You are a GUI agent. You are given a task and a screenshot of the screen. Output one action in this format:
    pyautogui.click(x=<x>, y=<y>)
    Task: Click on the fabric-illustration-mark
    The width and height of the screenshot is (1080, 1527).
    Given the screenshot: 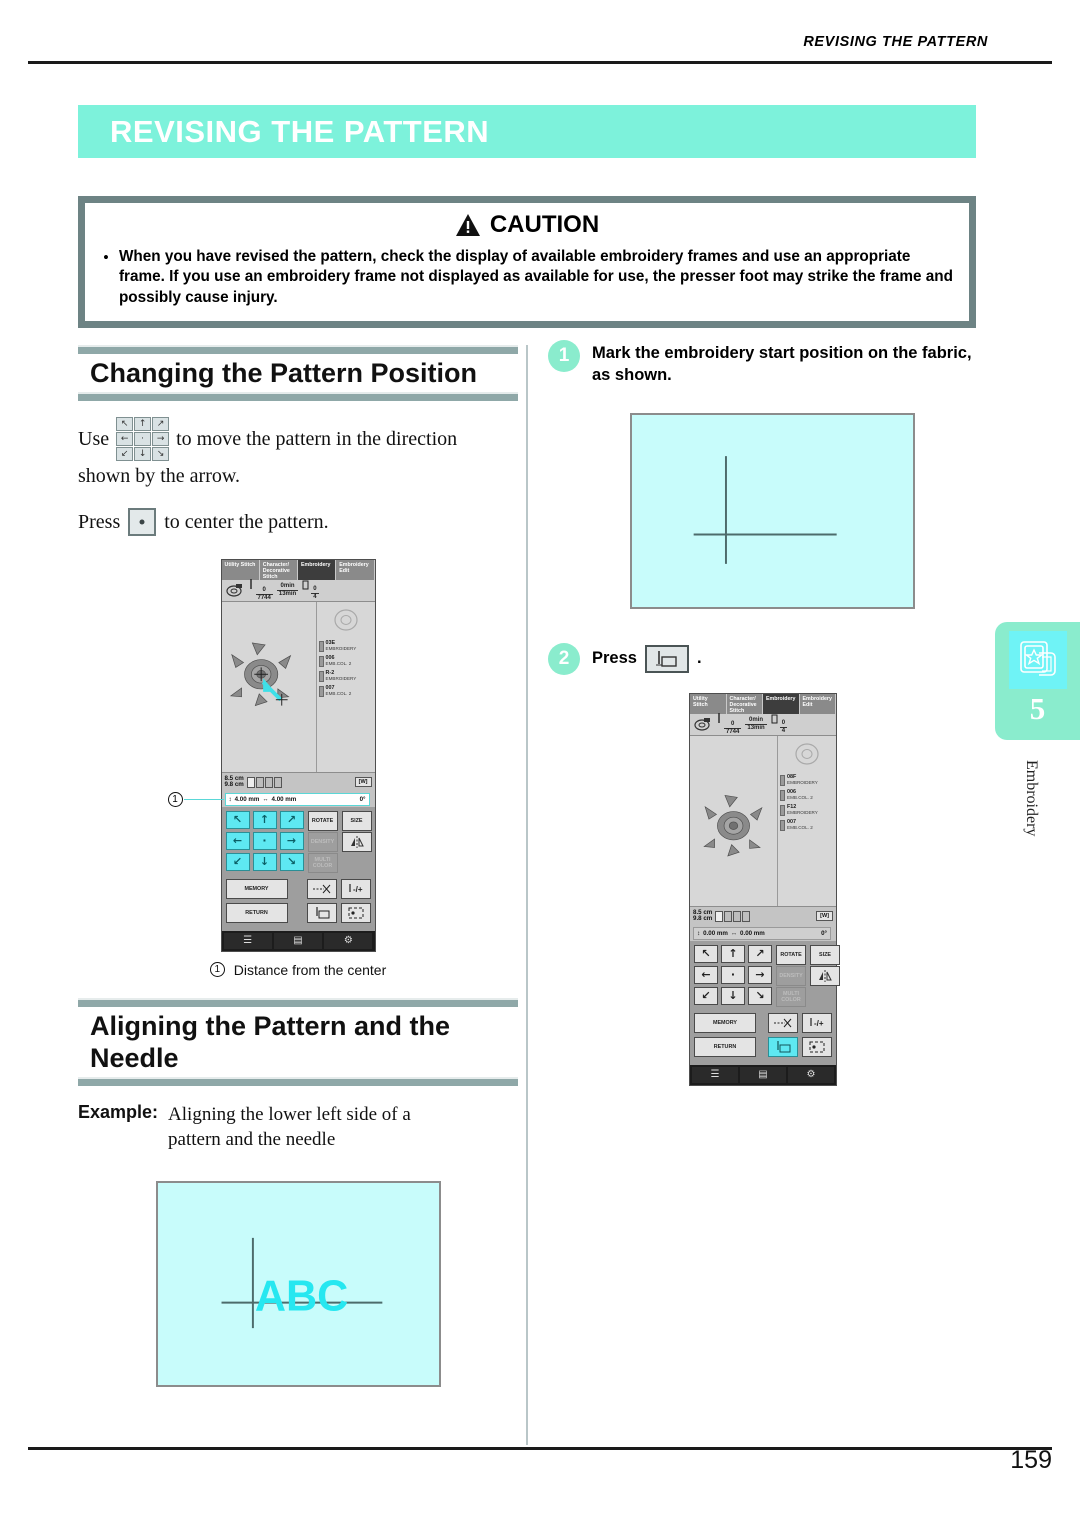 What is the action you would take?
    pyautogui.click(x=772, y=510)
    